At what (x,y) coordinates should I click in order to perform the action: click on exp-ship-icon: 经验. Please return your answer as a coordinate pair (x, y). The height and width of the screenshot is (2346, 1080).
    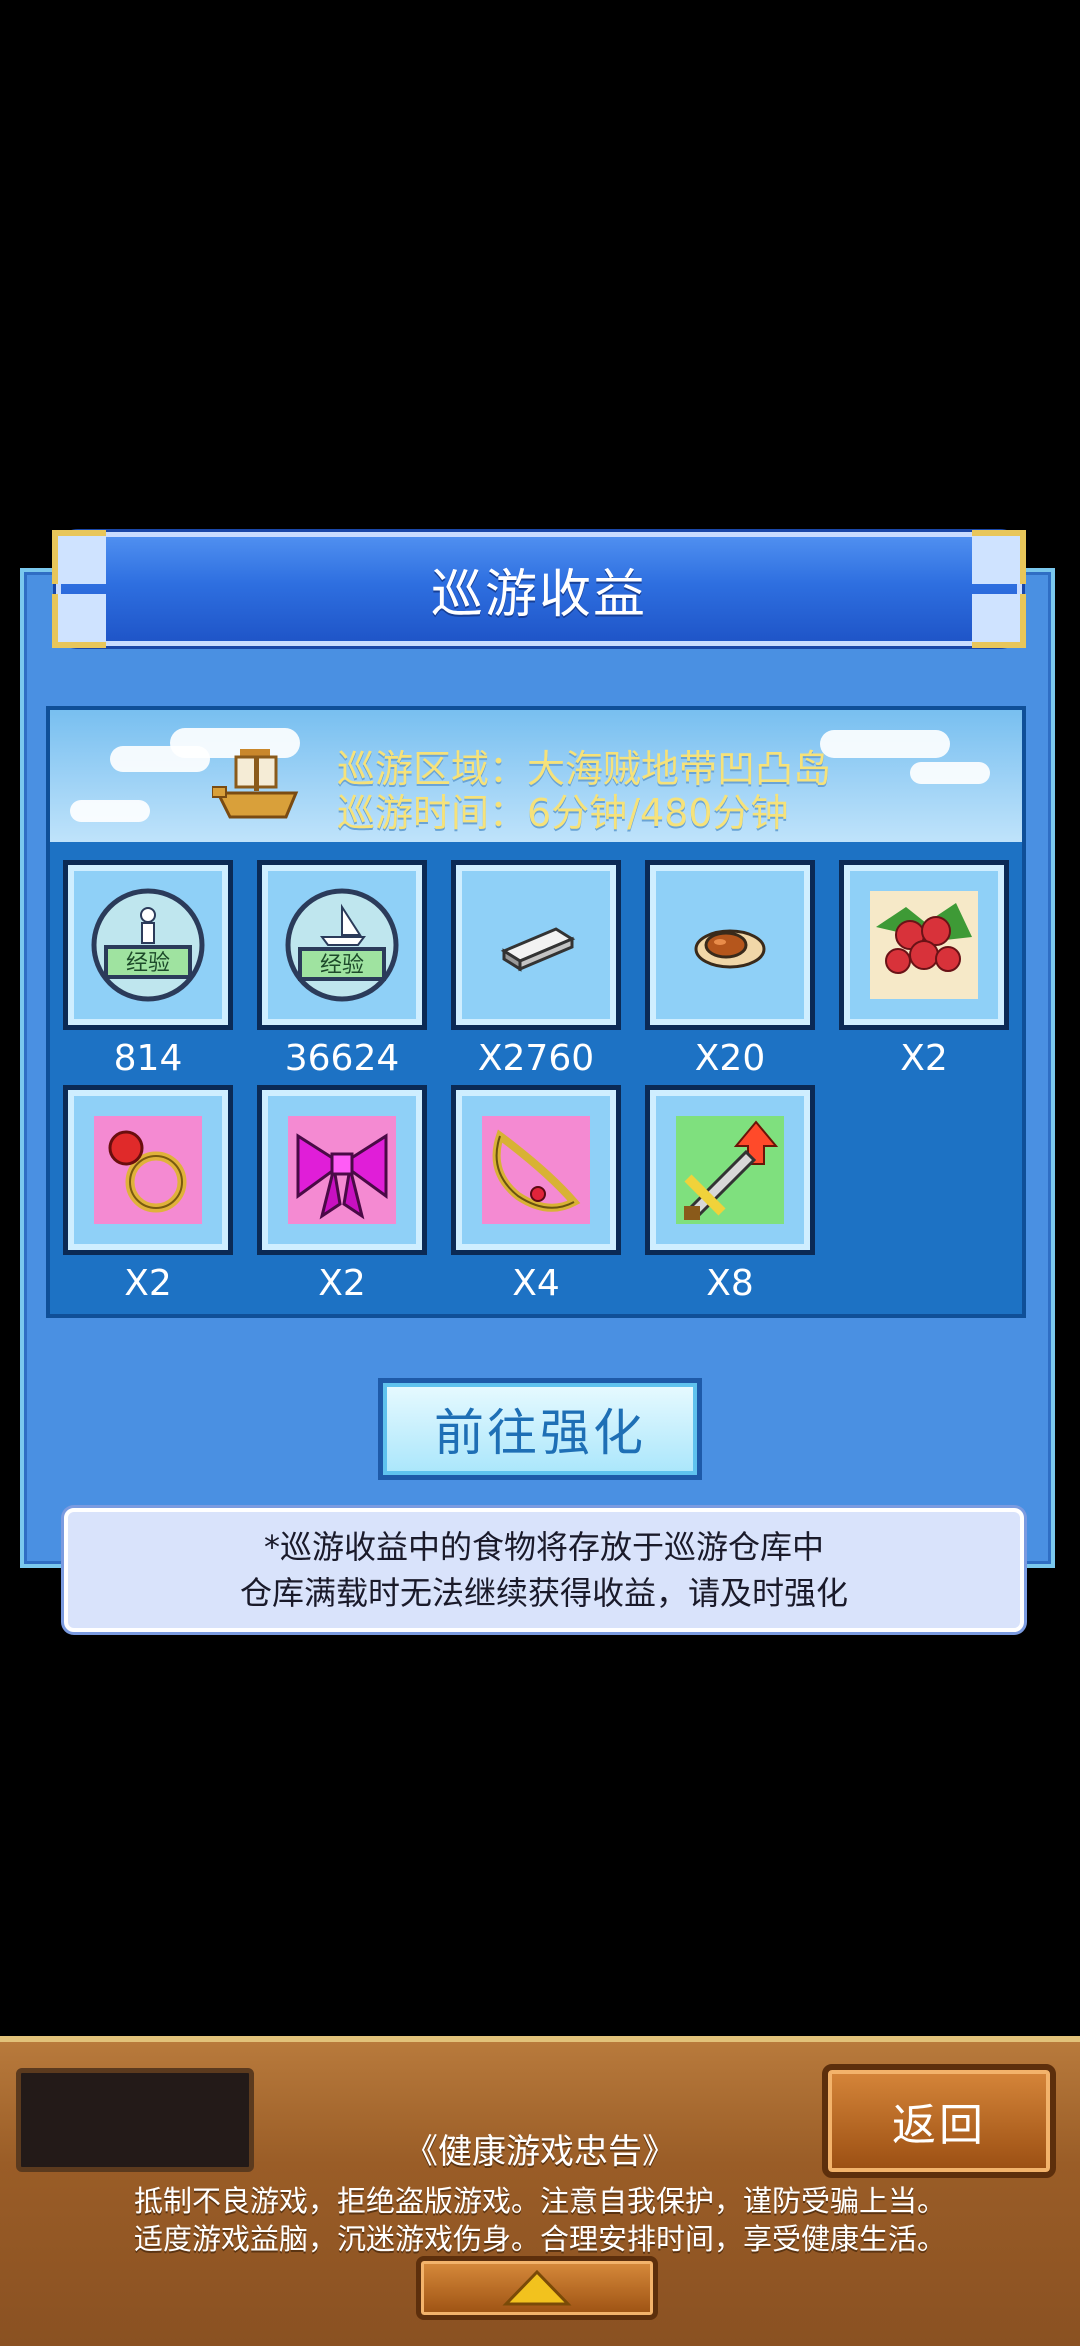
    Looking at the image, I should click on (342, 945).